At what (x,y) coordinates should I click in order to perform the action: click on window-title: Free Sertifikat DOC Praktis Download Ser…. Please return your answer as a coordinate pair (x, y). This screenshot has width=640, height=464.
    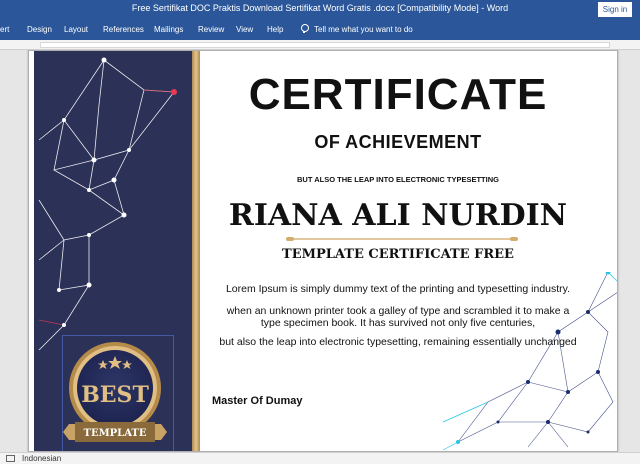
    Looking at the image, I should click on (320, 8).